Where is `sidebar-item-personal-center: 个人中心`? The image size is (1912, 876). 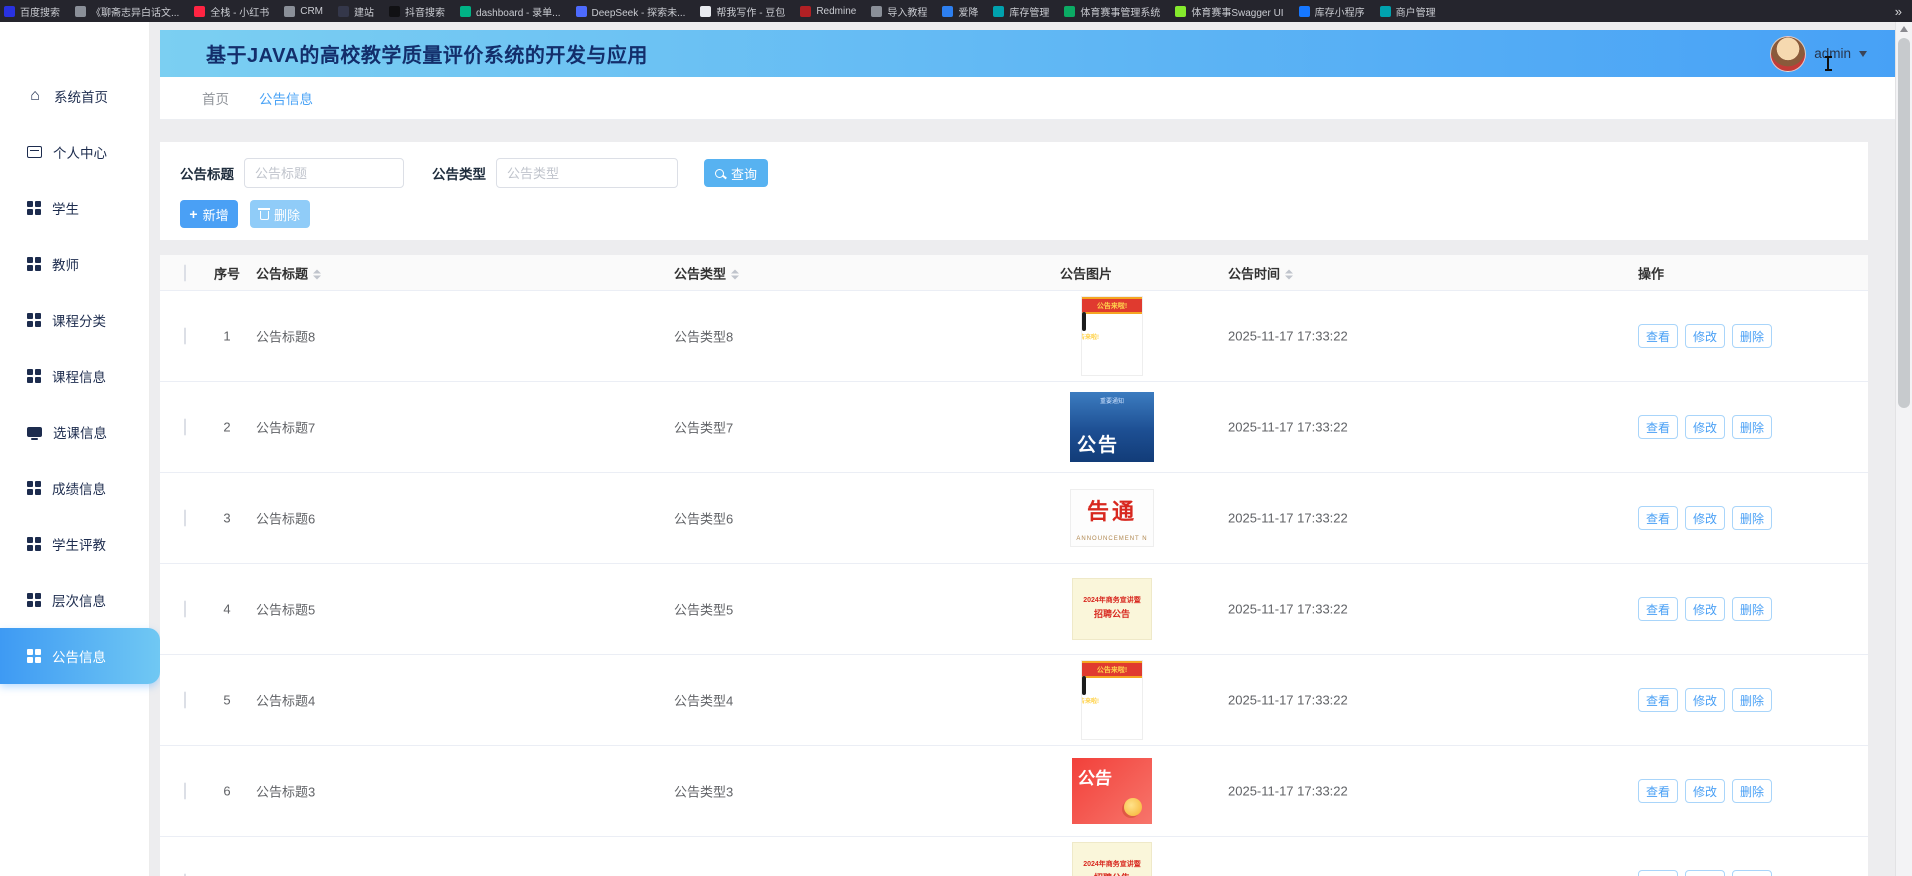 sidebar-item-personal-center: 个人中心 is located at coordinates (74, 152).